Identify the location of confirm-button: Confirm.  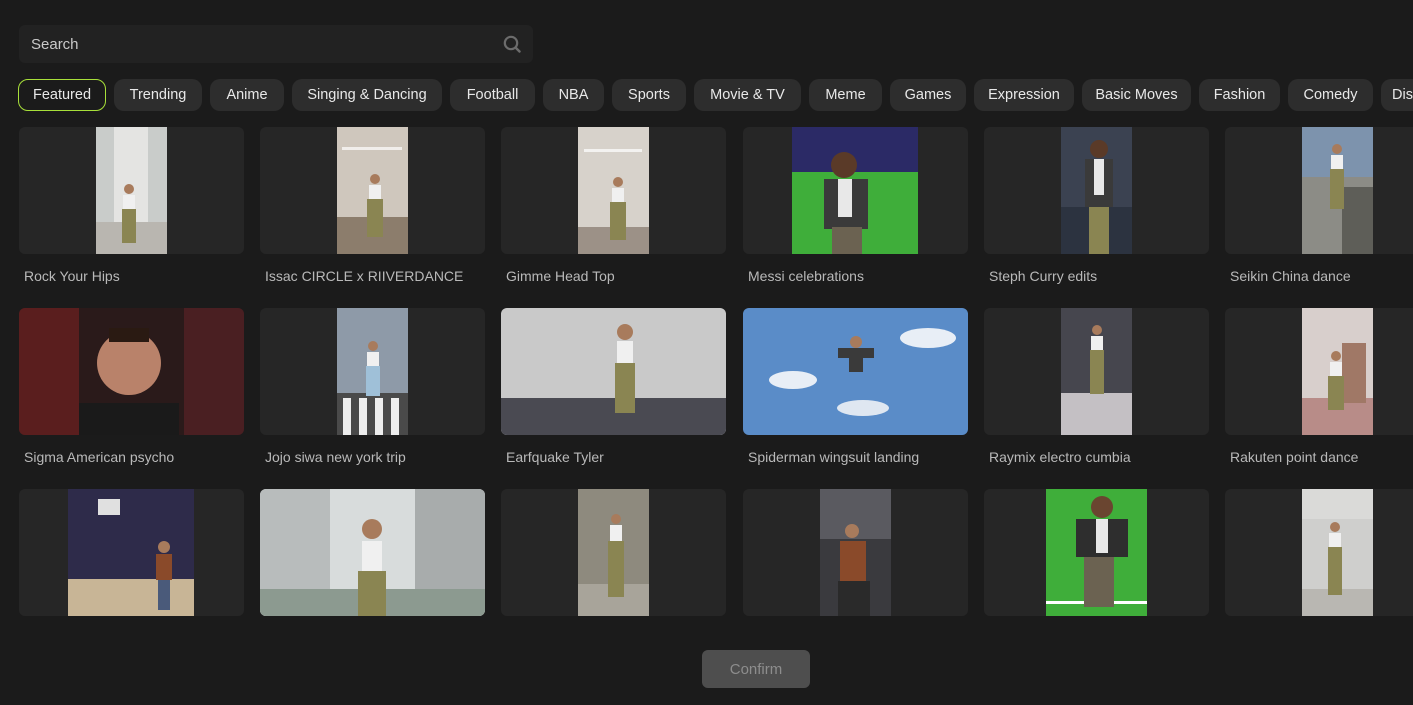
(756, 669).